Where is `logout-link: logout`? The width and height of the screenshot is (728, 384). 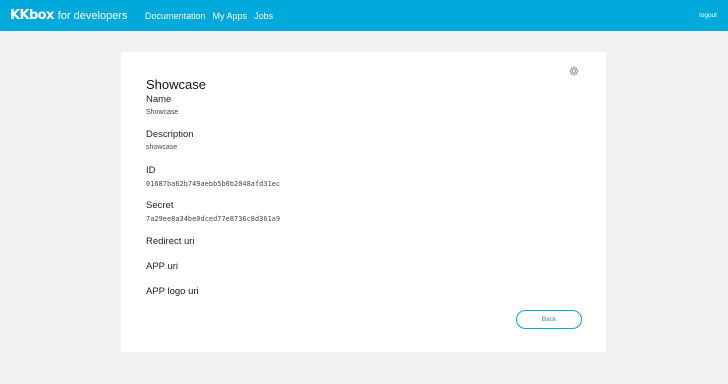
logout-link: logout is located at coordinates (708, 16).